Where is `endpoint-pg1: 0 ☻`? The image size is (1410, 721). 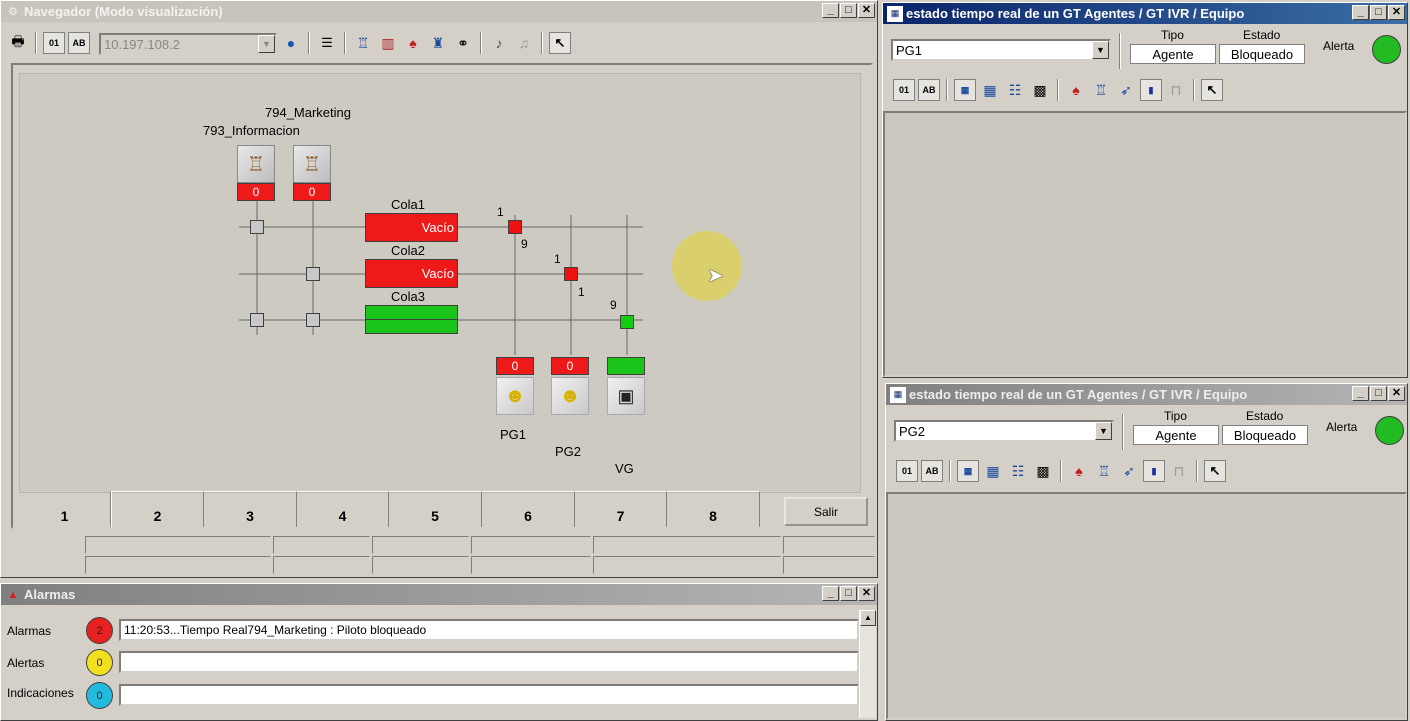
endpoint-pg1: 0 ☻ is located at coordinates (516, 386).